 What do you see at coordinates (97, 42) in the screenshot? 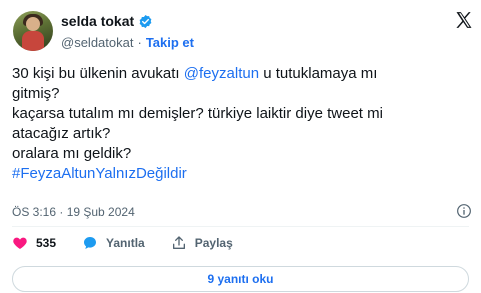
I see `author-handle: @seldatokat` at bounding box center [97, 42].